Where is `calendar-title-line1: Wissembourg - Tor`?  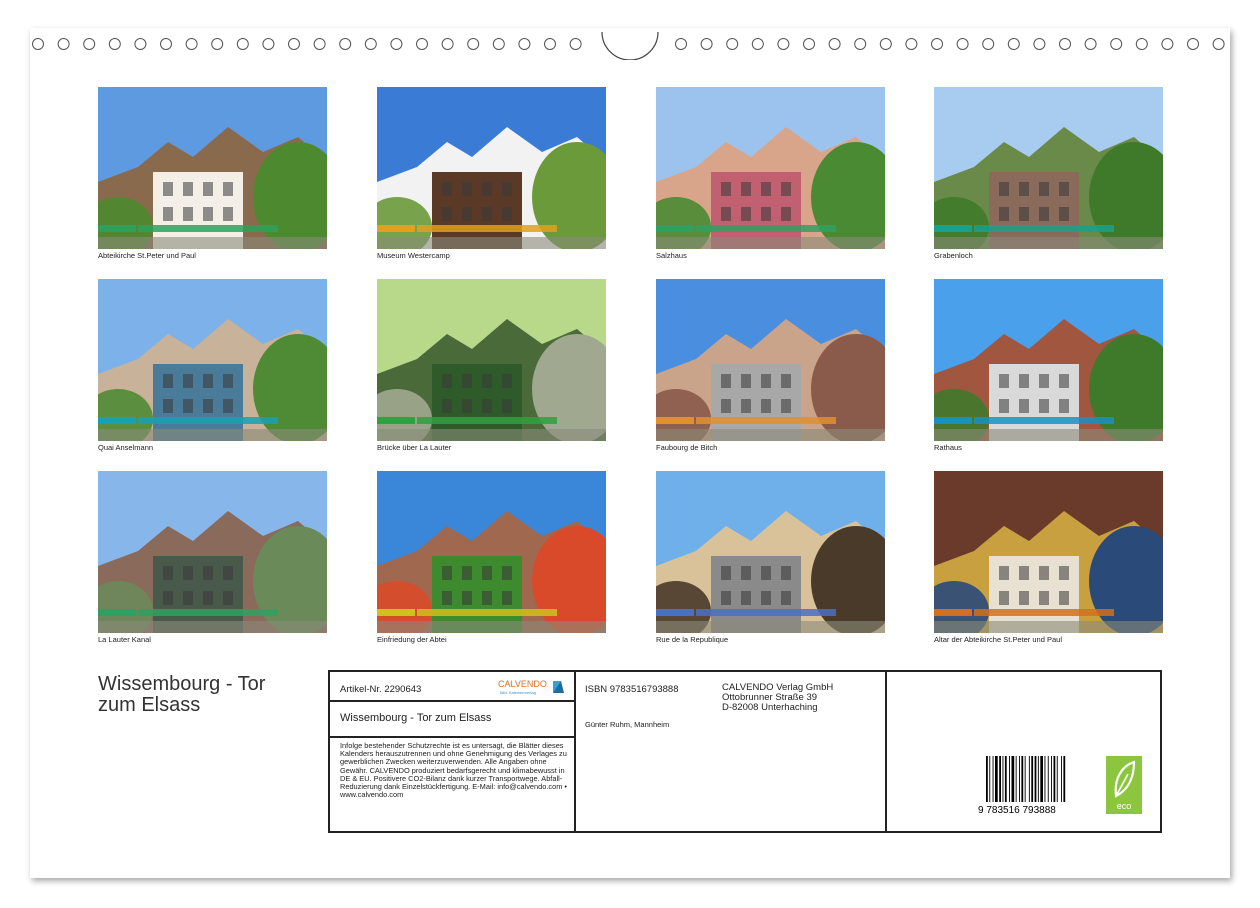
calendar-title-line1: Wissembourg - Tor is located at coordinates (182, 684).